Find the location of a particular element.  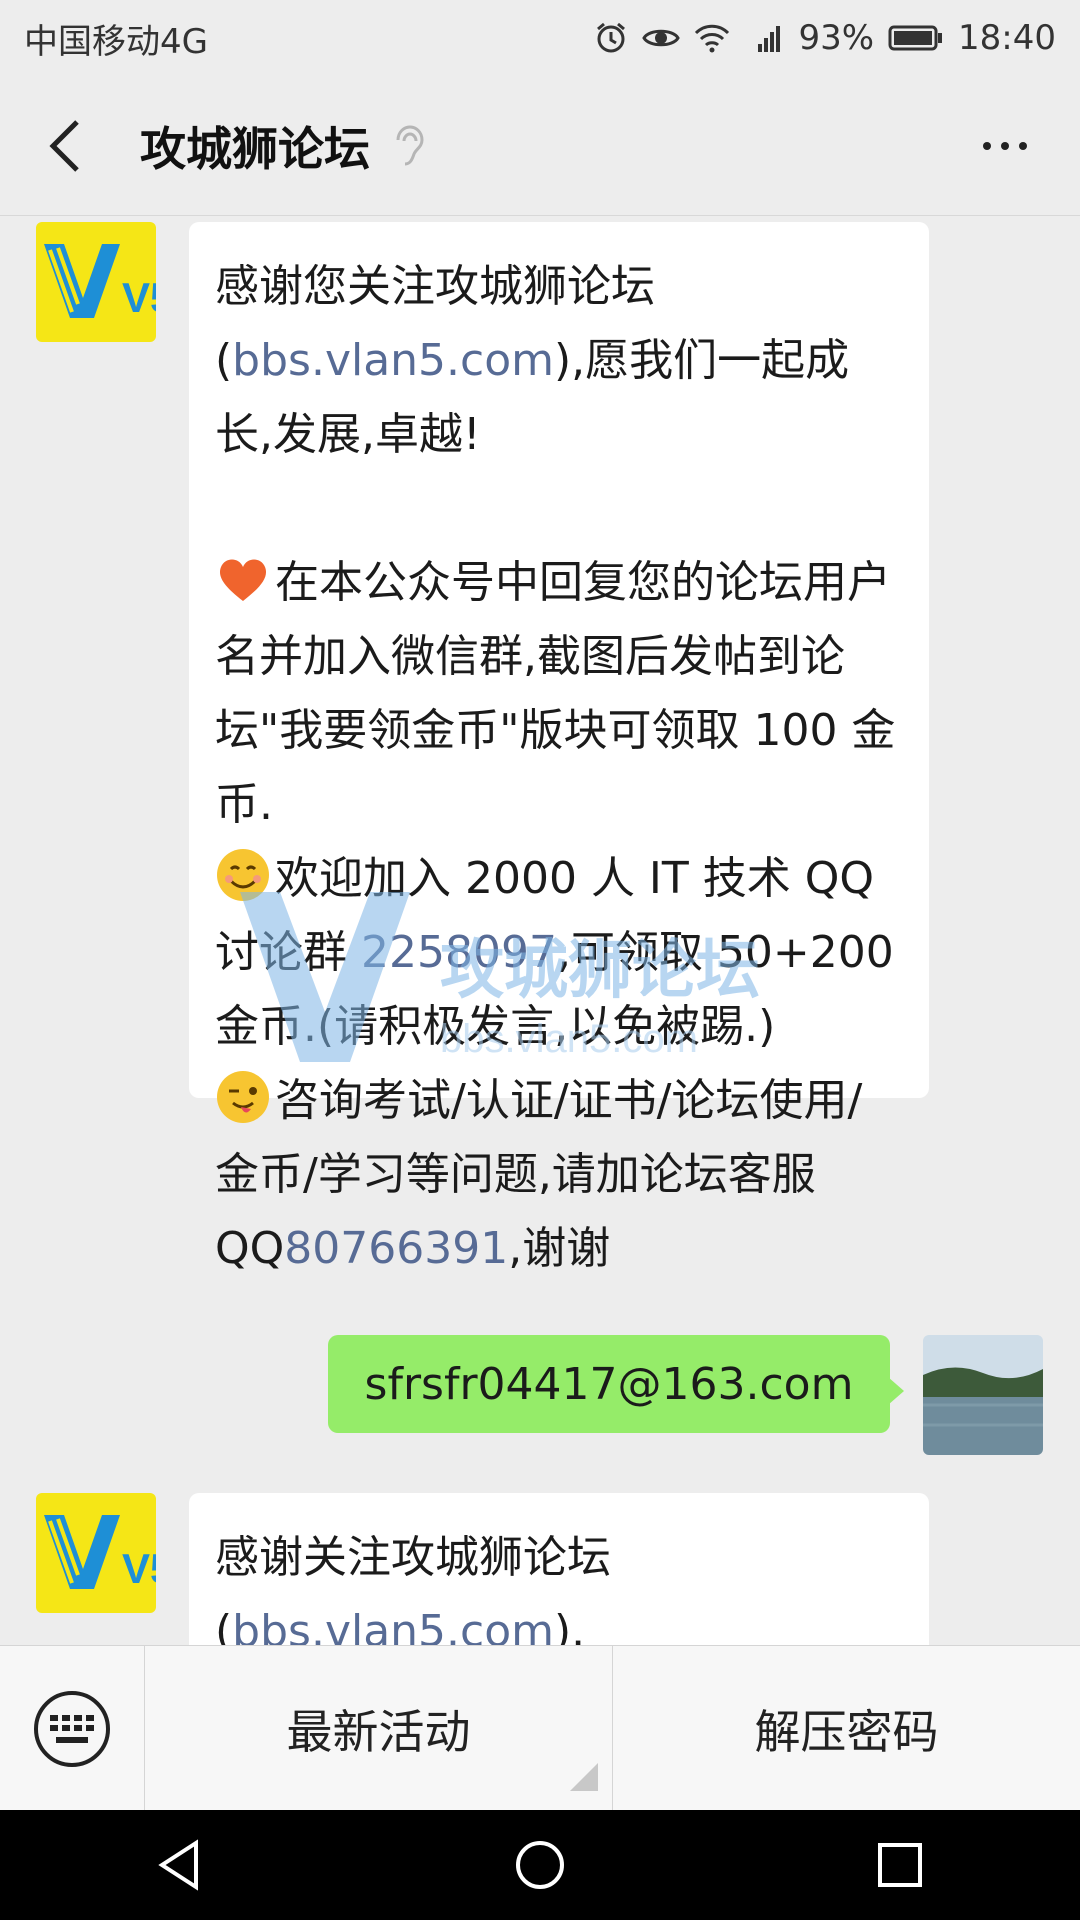

heart-emoji is located at coordinates (243, 580).